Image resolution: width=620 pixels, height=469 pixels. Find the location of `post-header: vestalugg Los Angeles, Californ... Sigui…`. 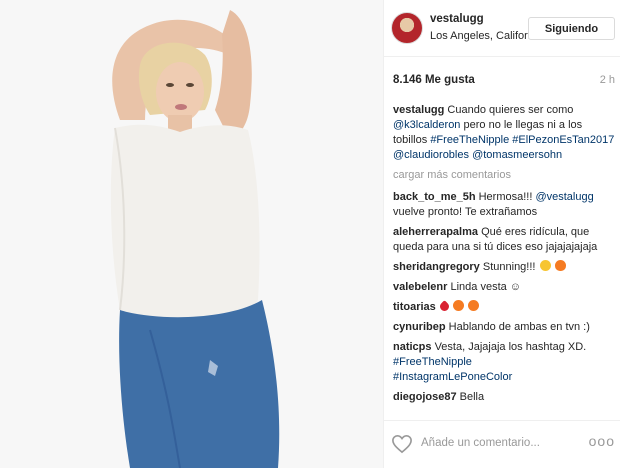

post-header: vestalugg Los Angeles, Californ... Sigui… is located at coordinates (502, 28).